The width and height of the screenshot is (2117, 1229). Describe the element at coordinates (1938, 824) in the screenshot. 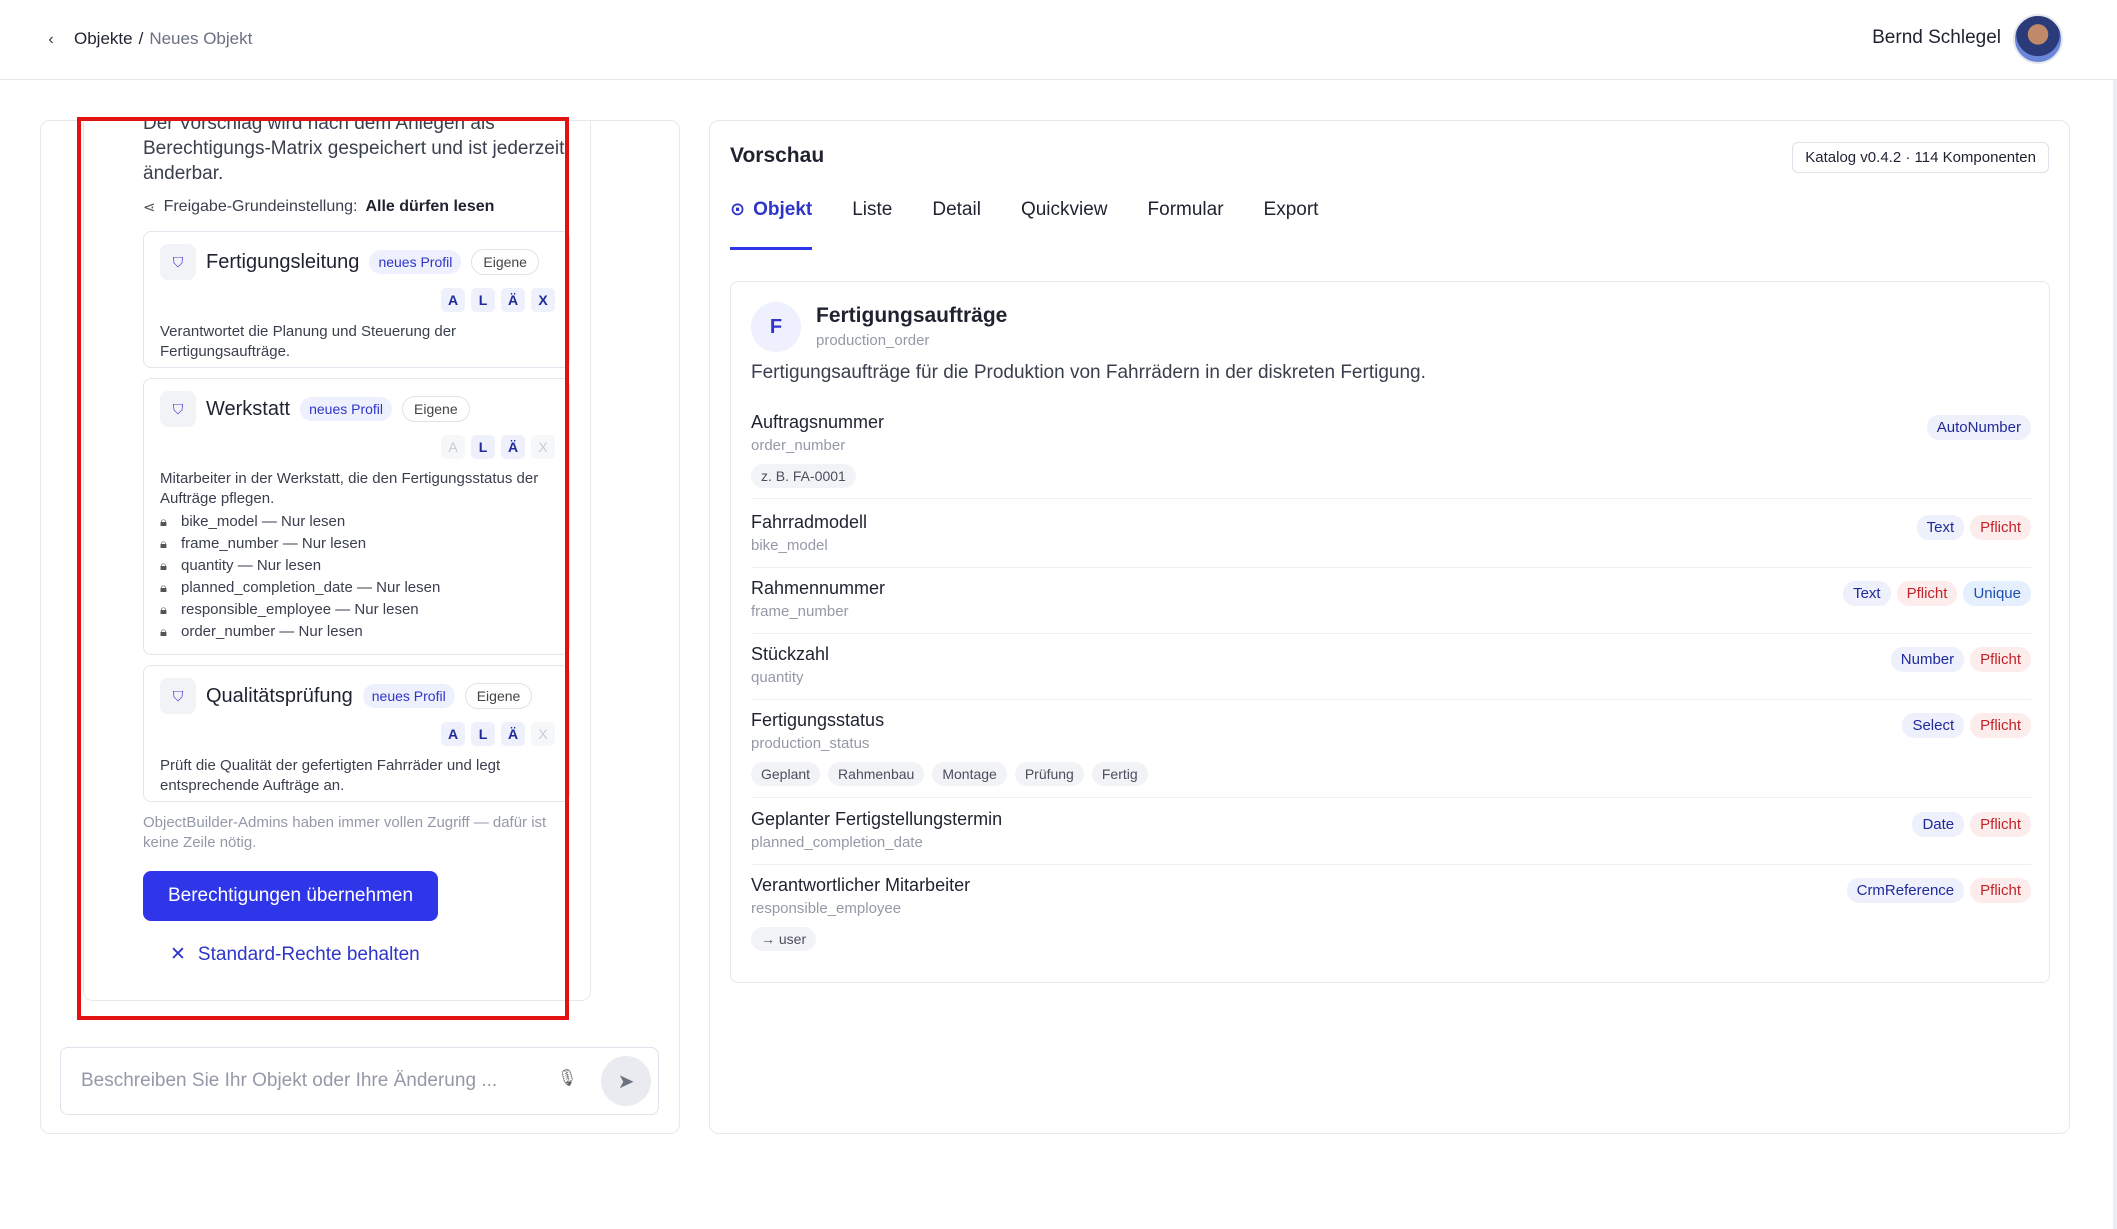

I see `field-type-tag: Date` at that location.